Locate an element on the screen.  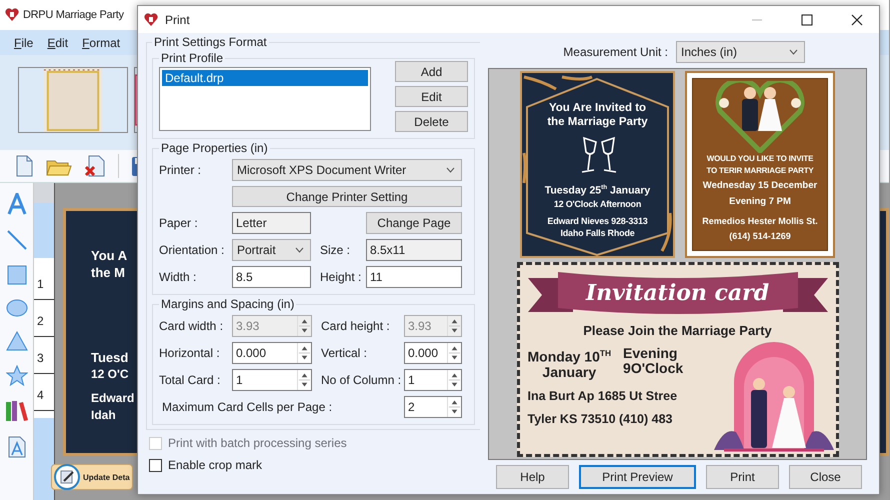
menu-item: Edit is located at coordinates (57, 43).